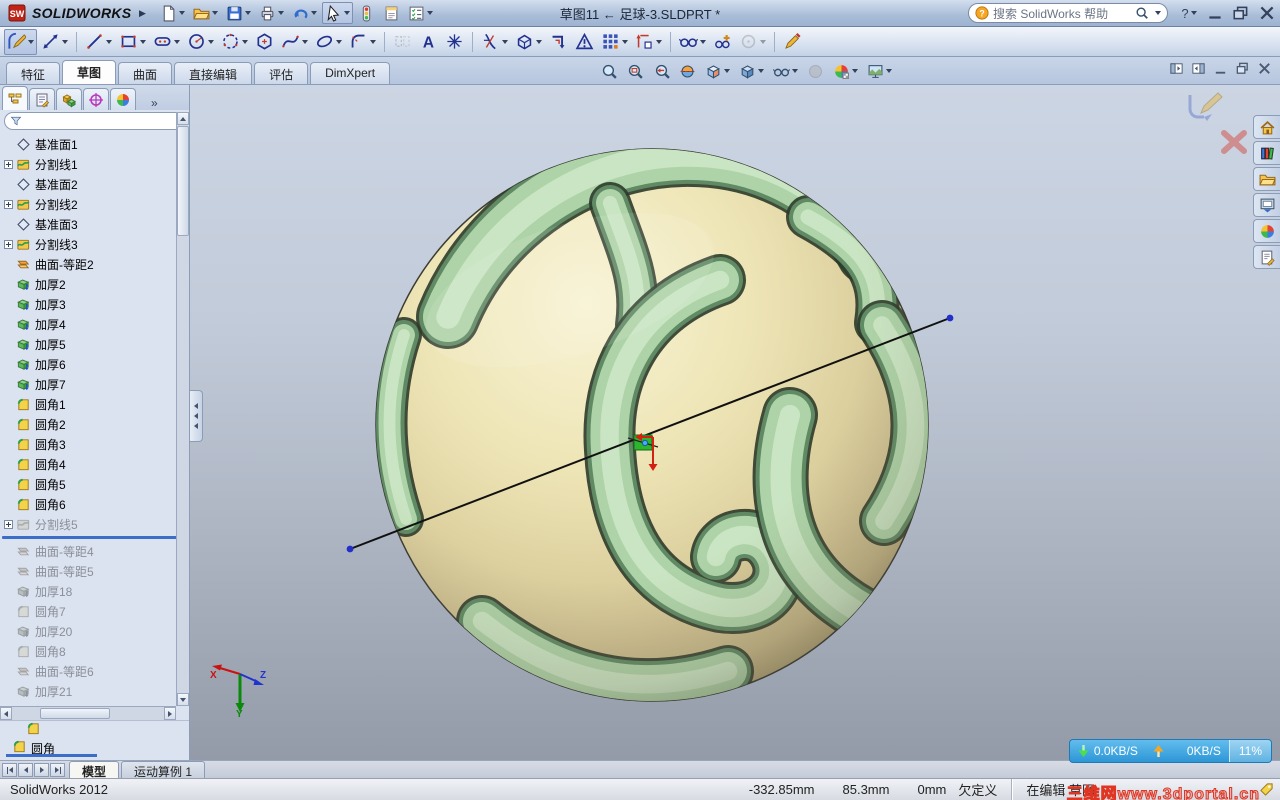 This screenshot has height=800, width=1280. I want to click on checklist-button, so click(420, 13).